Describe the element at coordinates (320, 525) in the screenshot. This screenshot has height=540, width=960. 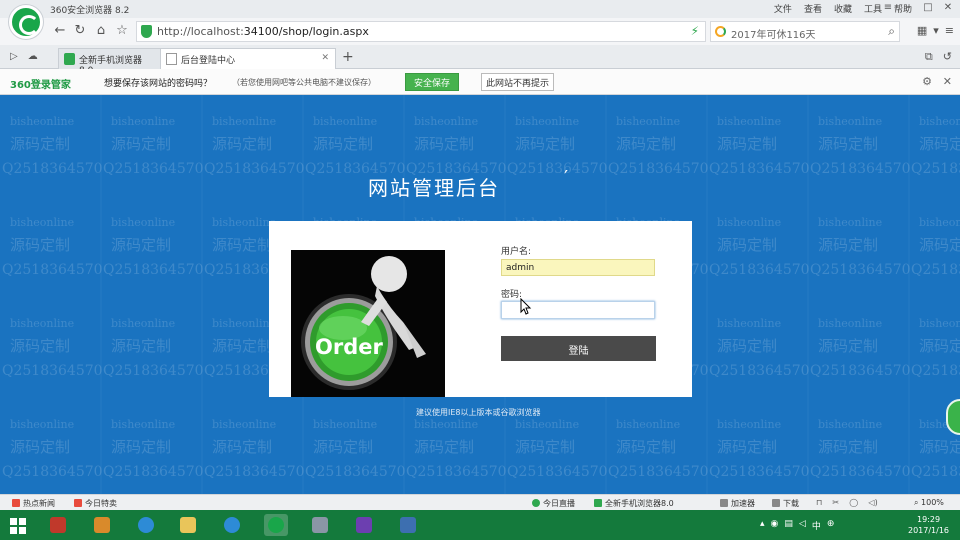
I see `taskbar-app-7-icon` at that location.